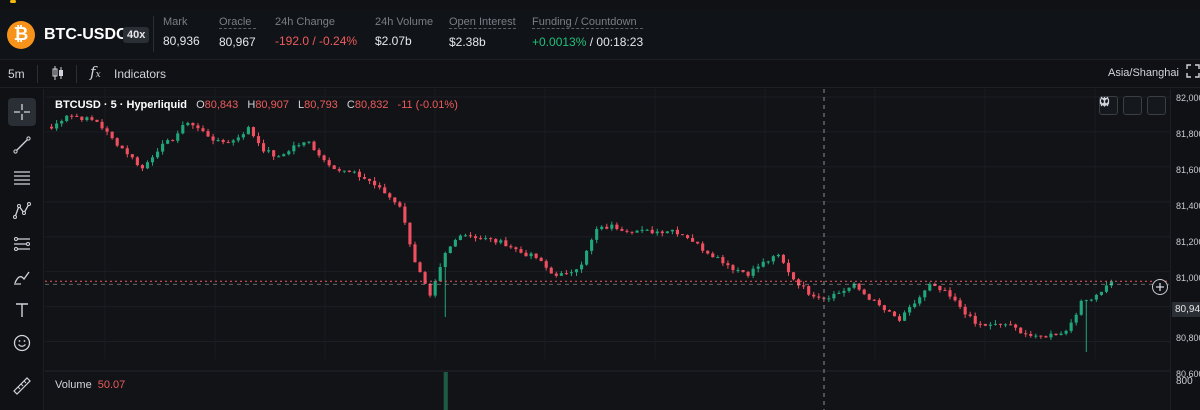 This screenshot has height=410, width=1200. What do you see at coordinates (559, 42) in the screenshot?
I see `funding-rate: +0.0013%` at bounding box center [559, 42].